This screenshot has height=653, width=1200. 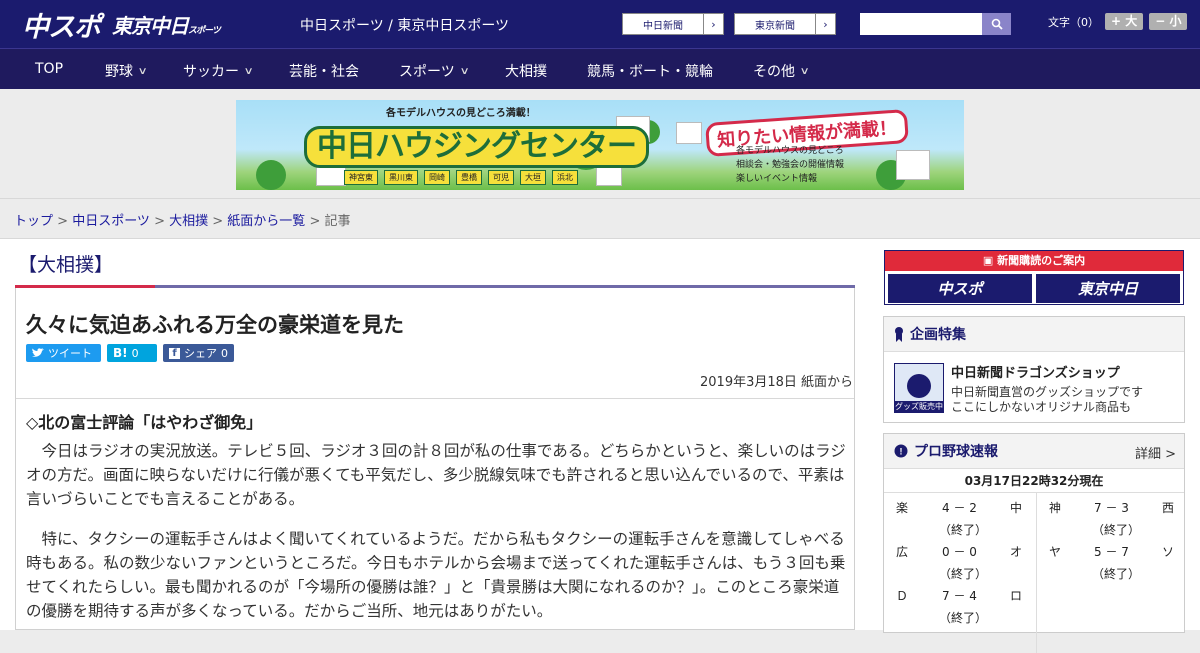 I want to click on tweet-label: ツイート, so click(x=70, y=353).